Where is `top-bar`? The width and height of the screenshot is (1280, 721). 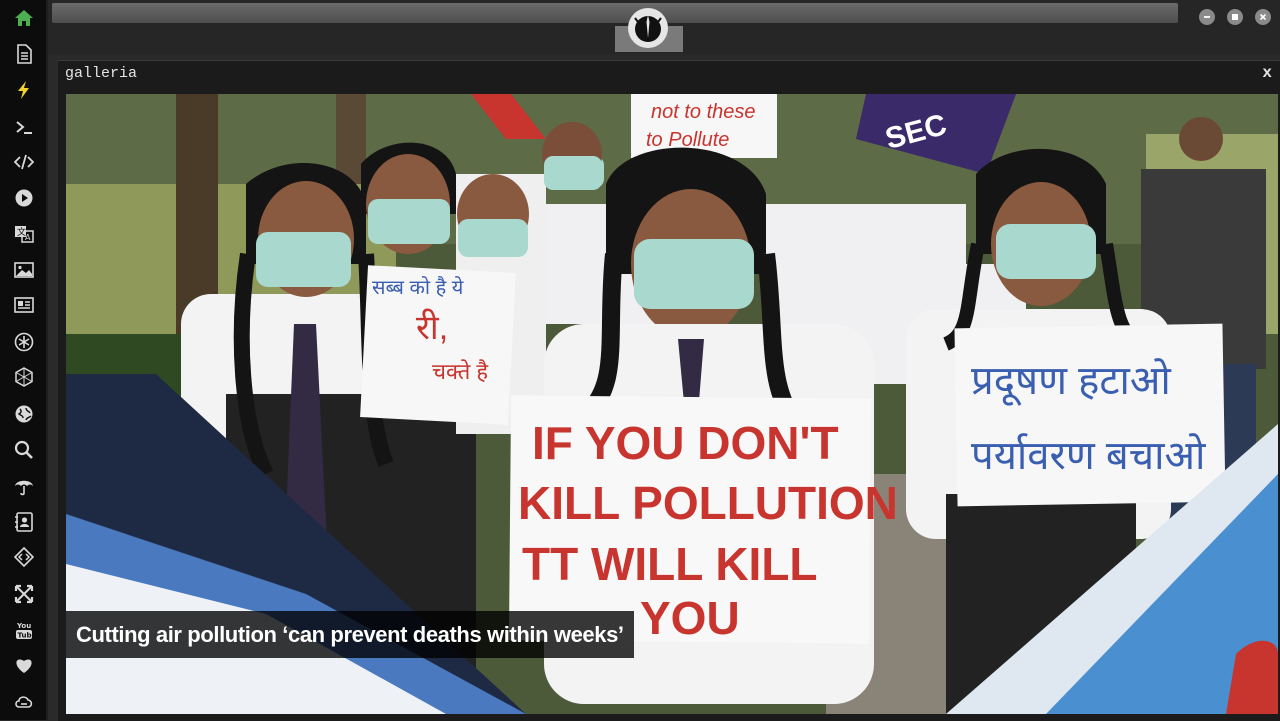
top-bar is located at coordinates (664, 27).